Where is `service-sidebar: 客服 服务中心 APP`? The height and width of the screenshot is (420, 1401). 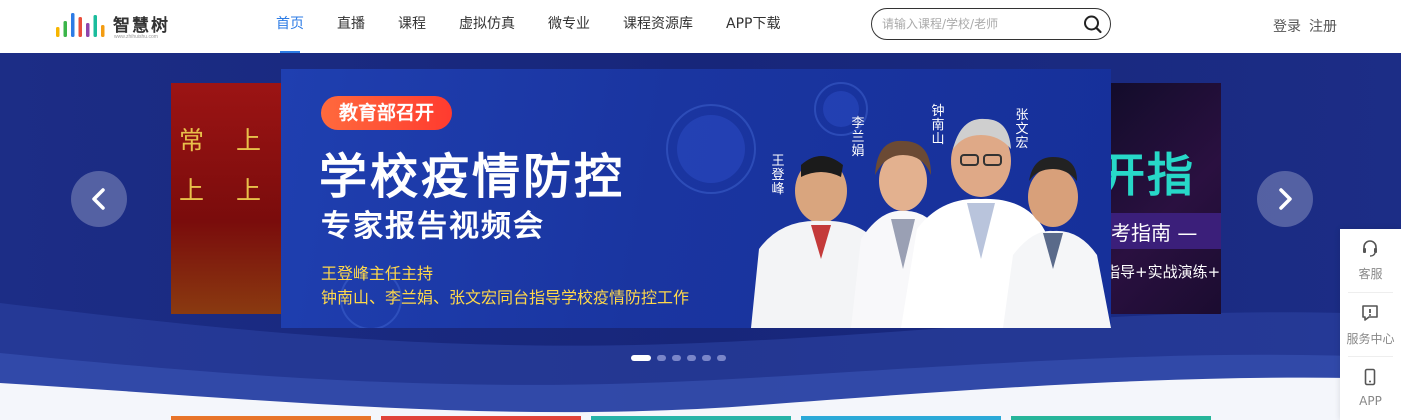
service-sidebar: 客服 服务中心 APP is located at coordinates (1370, 324).